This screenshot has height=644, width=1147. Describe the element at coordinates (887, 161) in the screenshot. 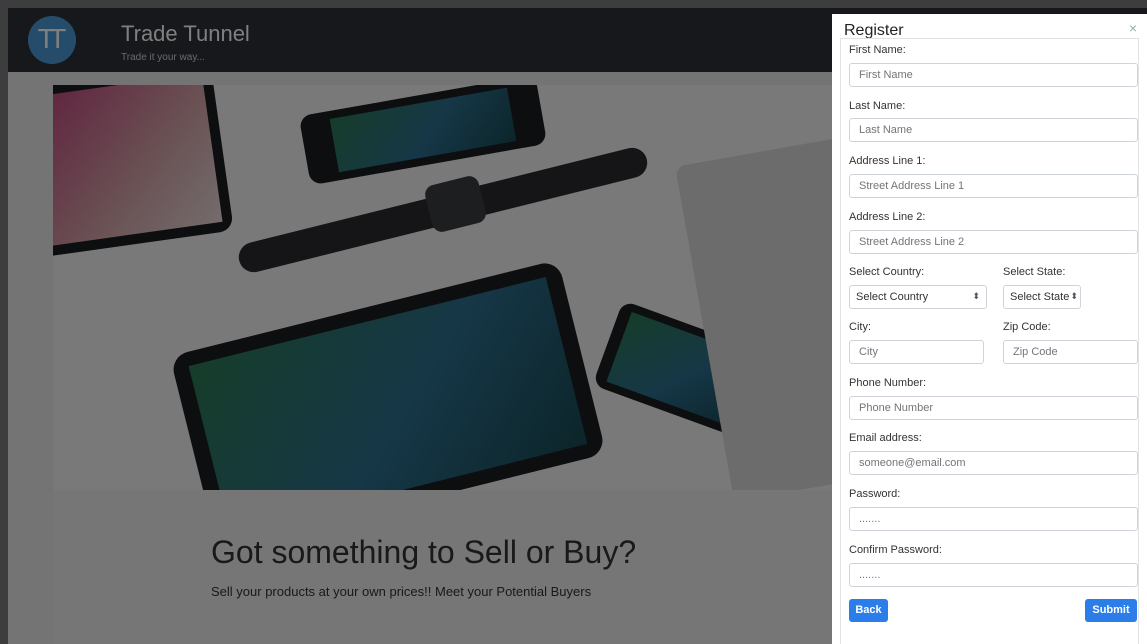

I see `address1-label: Address Line 1:` at that location.